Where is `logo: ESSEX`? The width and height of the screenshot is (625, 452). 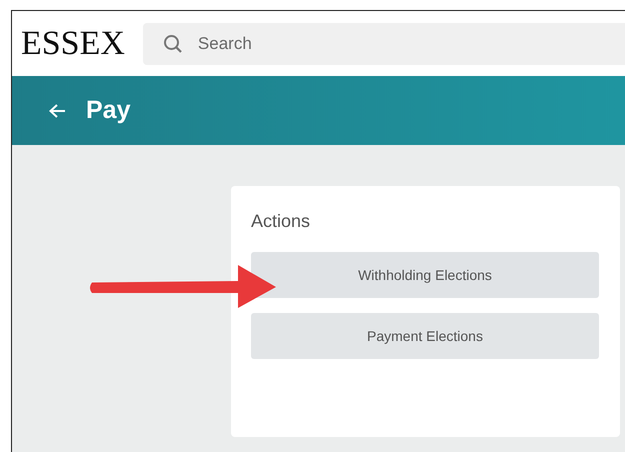
logo: ESSEX is located at coordinates (73, 43).